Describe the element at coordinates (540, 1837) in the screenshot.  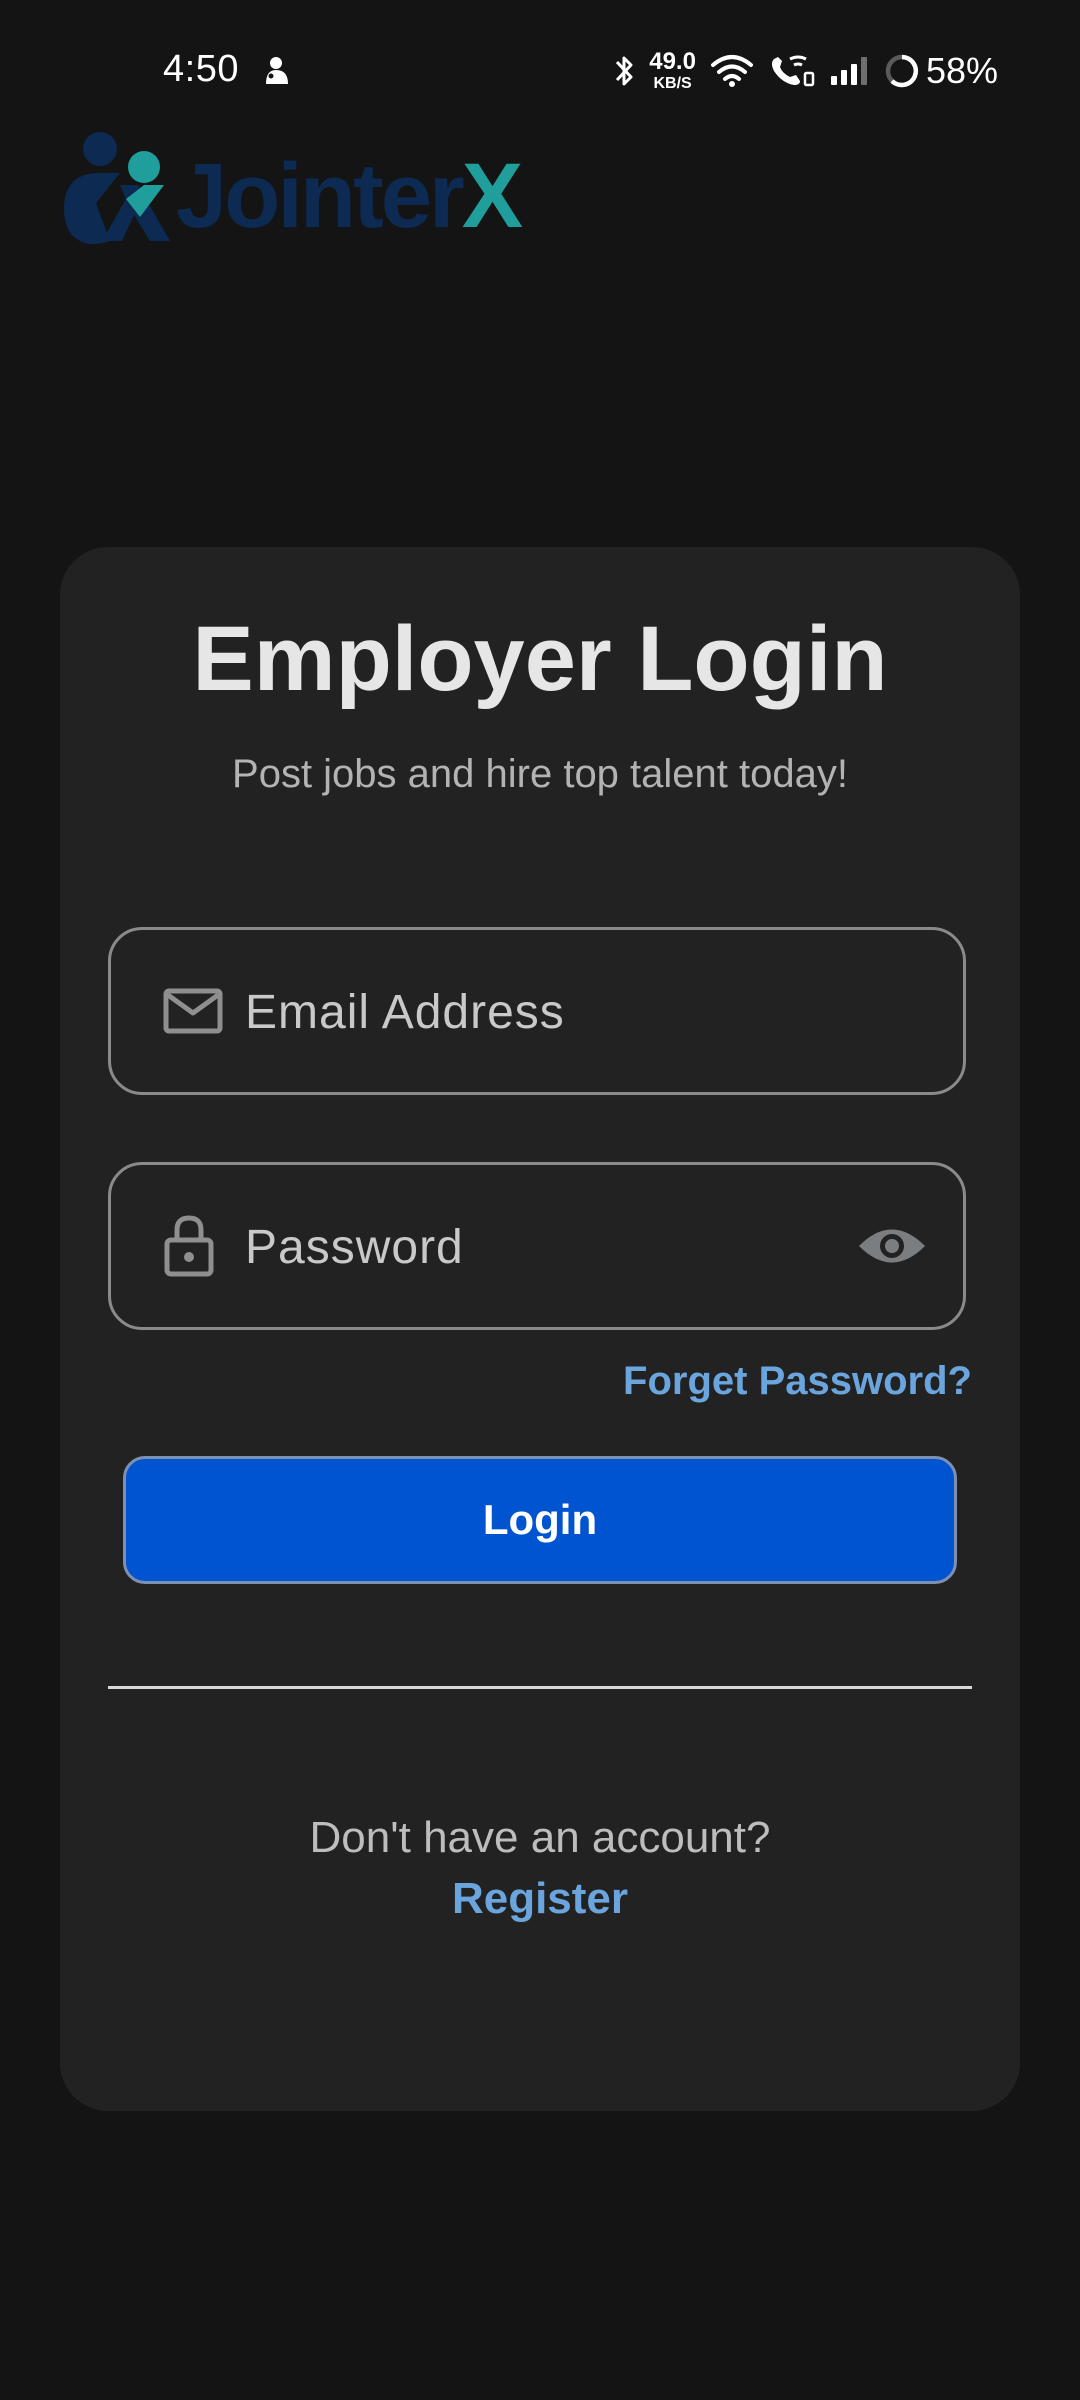
I see `no-account-text: Don't have an account?` at that location.